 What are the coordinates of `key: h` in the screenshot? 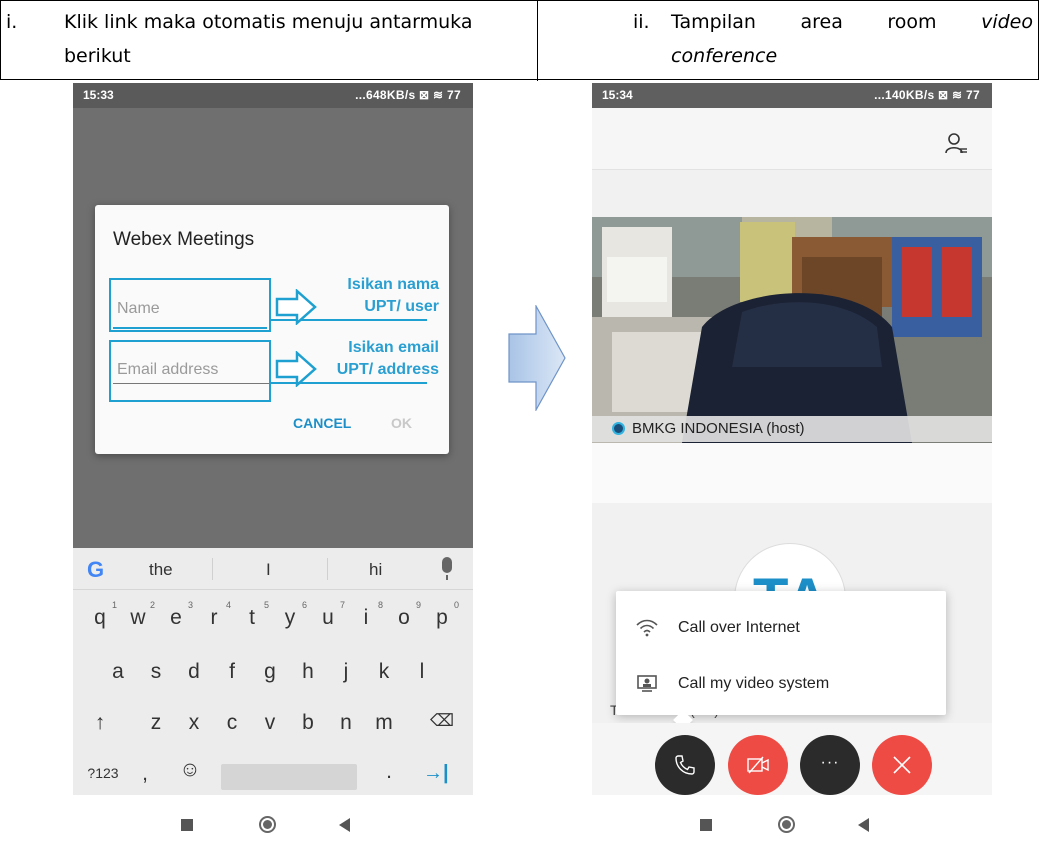 It's located at (308, 672).